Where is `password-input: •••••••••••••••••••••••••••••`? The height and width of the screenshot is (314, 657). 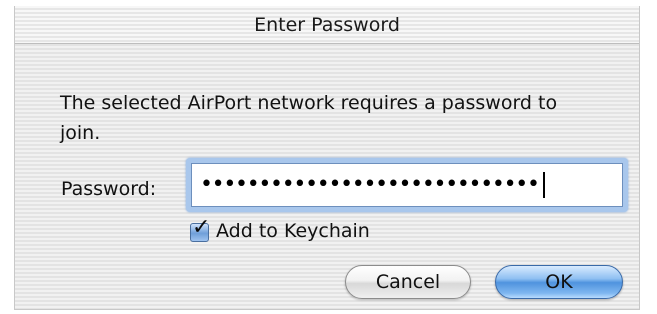 password-input: ••••••••••••••••••••••••••••• is located at coordinates (407, 185).